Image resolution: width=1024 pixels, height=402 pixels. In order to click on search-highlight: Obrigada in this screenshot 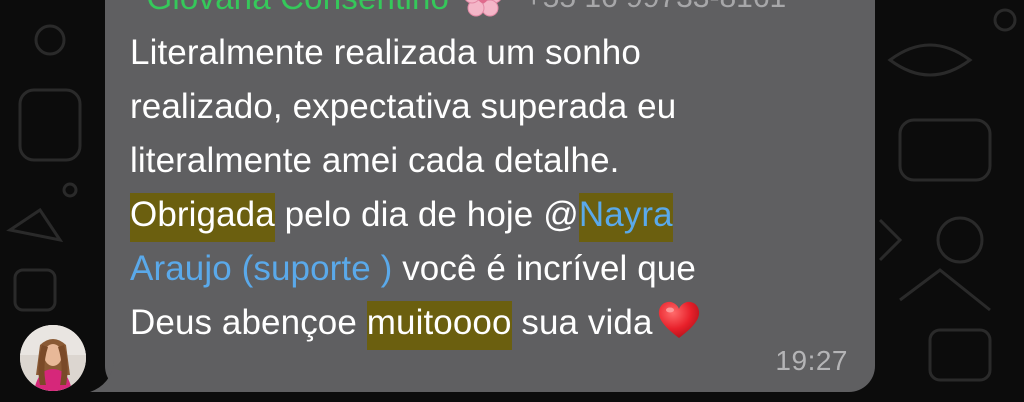, I will do `click(202, 217)`.